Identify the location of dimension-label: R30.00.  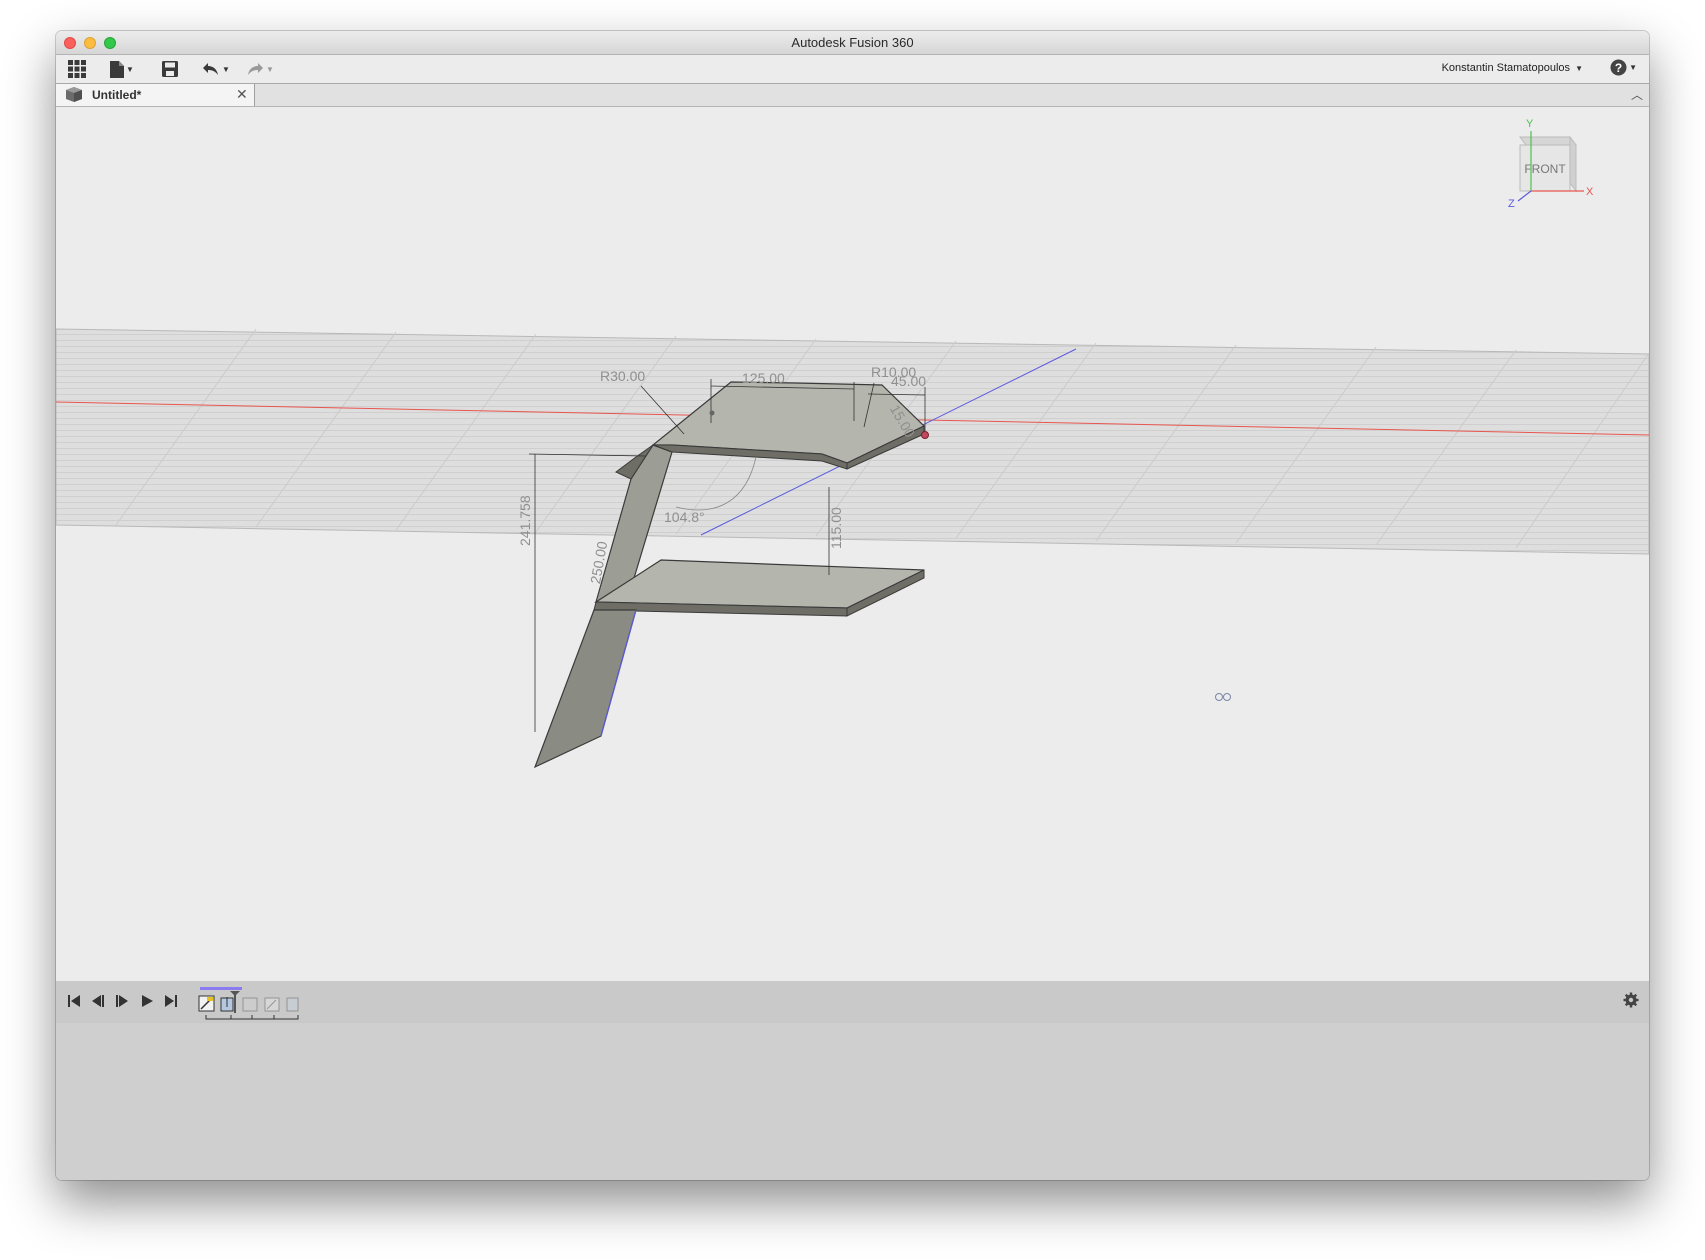
(622, 376).